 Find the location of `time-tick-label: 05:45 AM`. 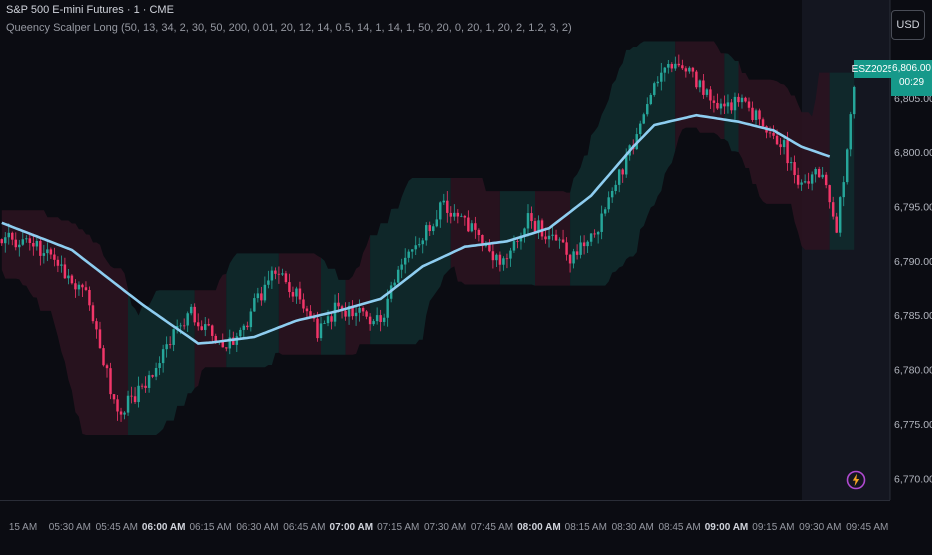

time-tick-label: 05:45 AM is located at coordinates (117, 527).